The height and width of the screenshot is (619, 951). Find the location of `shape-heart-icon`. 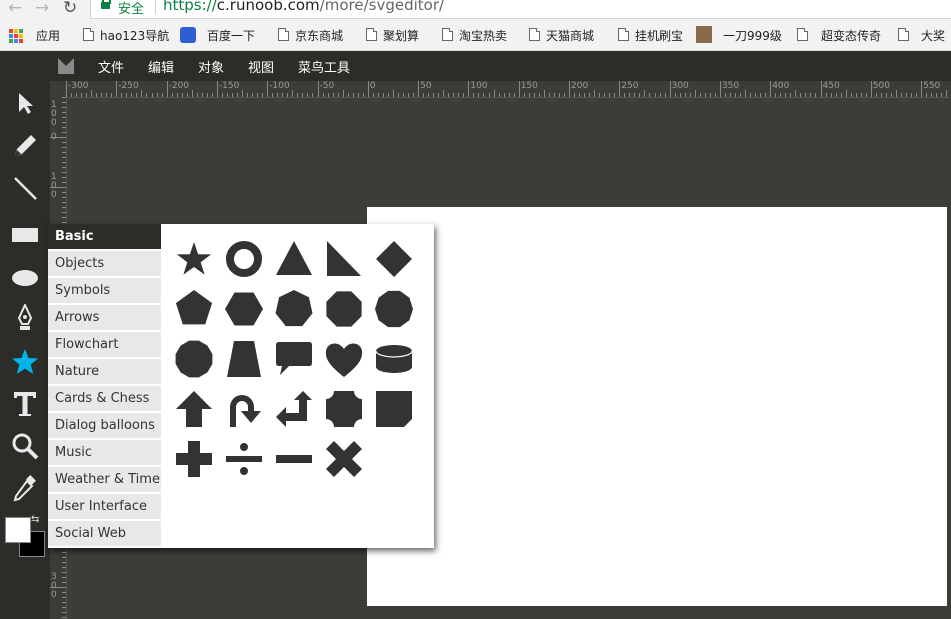

shape-heart-icon is located at coordinates (344, 359).